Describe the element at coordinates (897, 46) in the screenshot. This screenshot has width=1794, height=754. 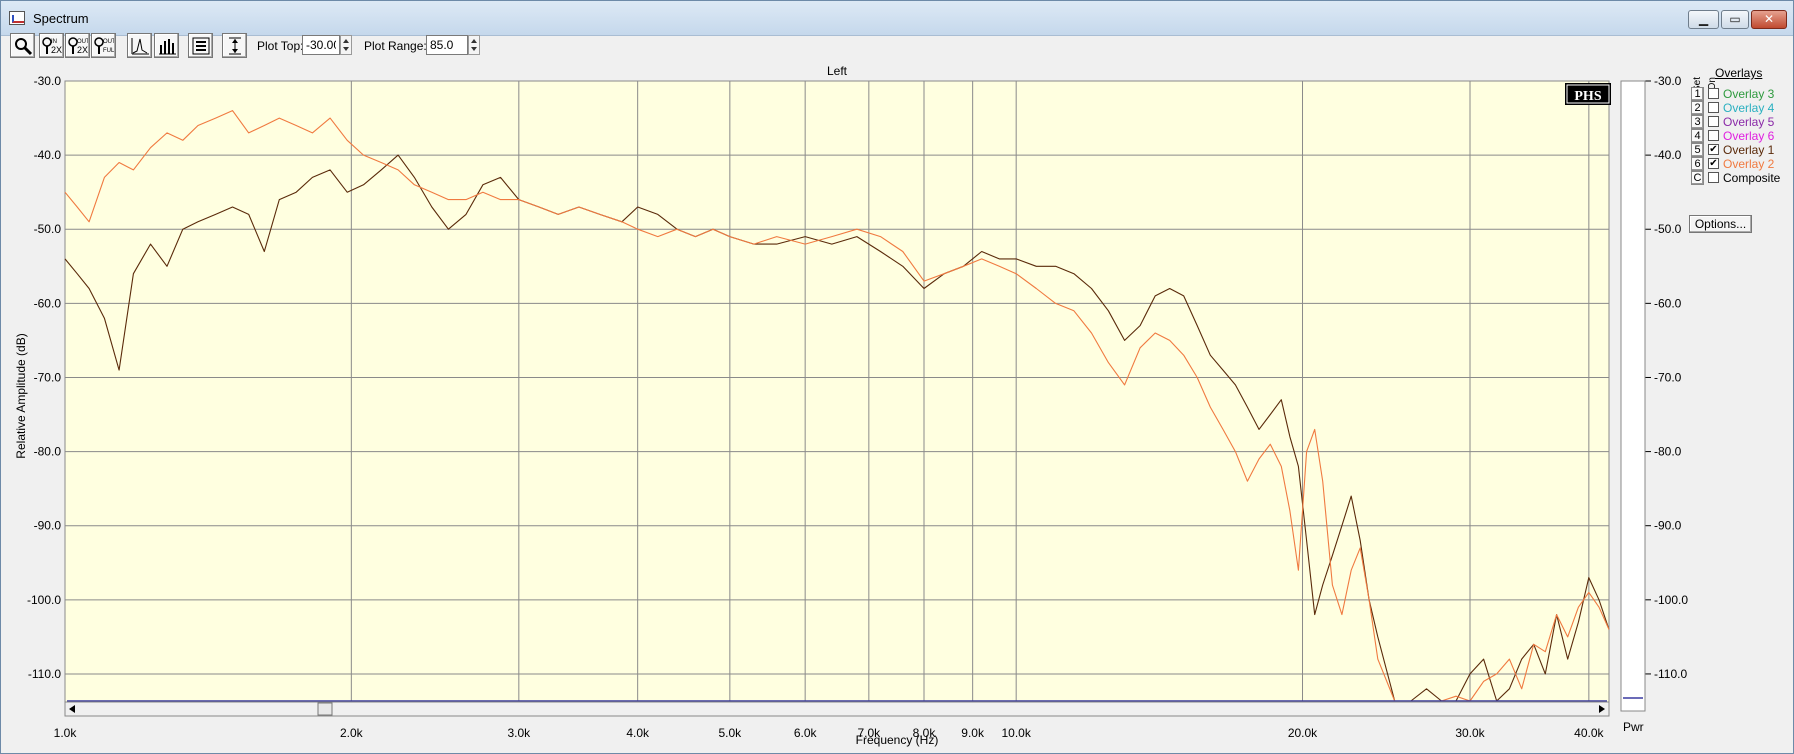
I see `toolbar: IN2X OUT2X OUT FULL Plot Top: Plot Range:` at that location.